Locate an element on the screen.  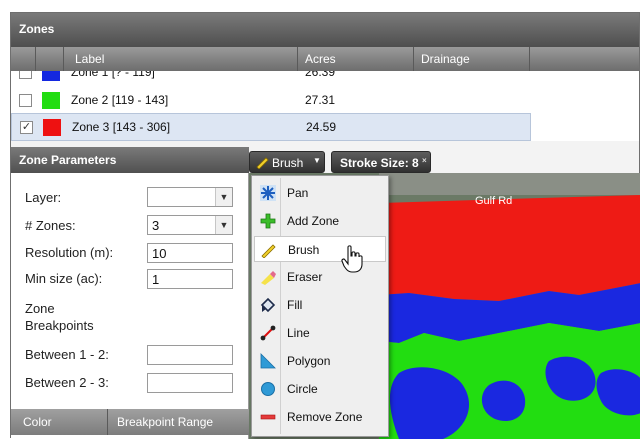
menu-item-eraser: Eraser is located at coordinates (320, 277).